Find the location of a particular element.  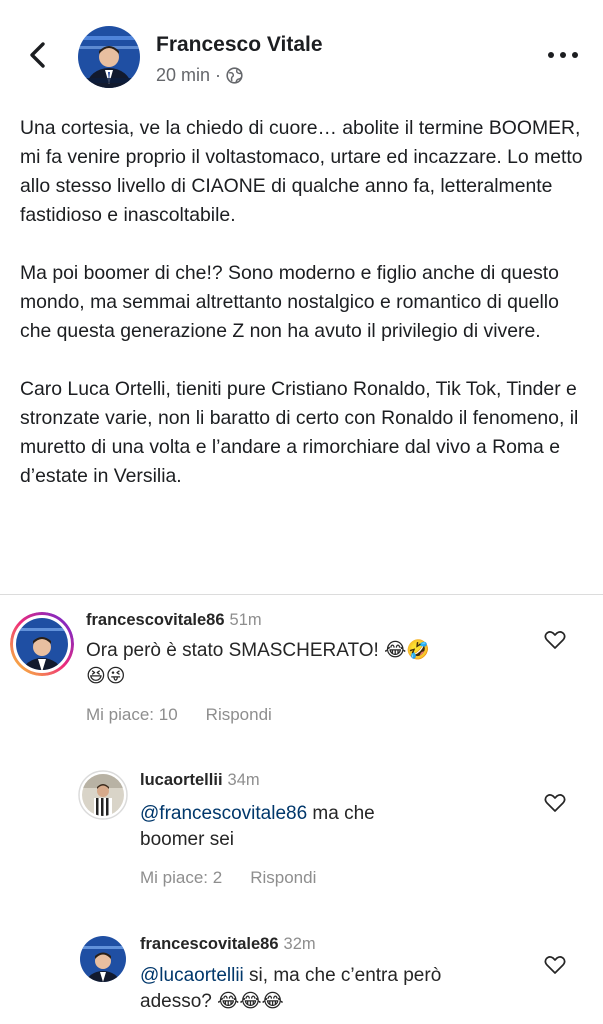

comment-line: 😆😜 is located at coordinates (106, 676).